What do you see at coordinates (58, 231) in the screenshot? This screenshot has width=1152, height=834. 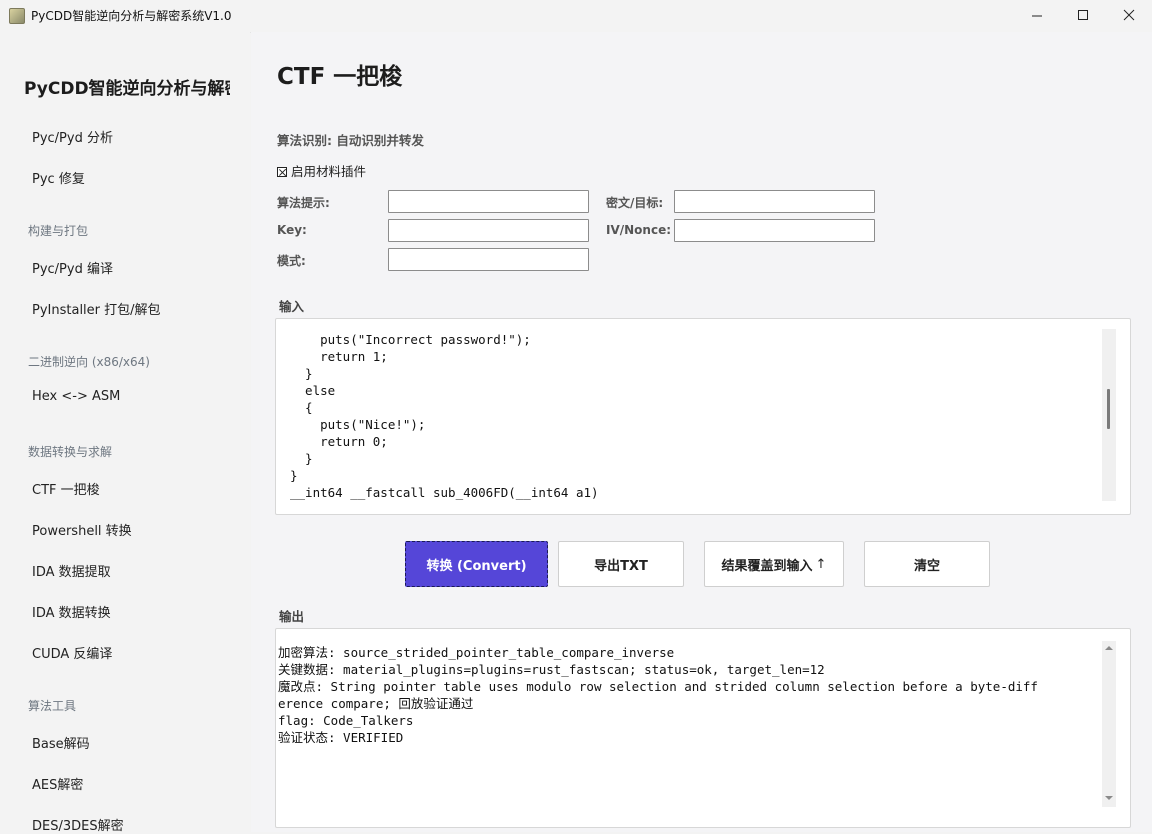 I see `sidebar-section-build: 构建与打包` at bounding box center [58, 231].